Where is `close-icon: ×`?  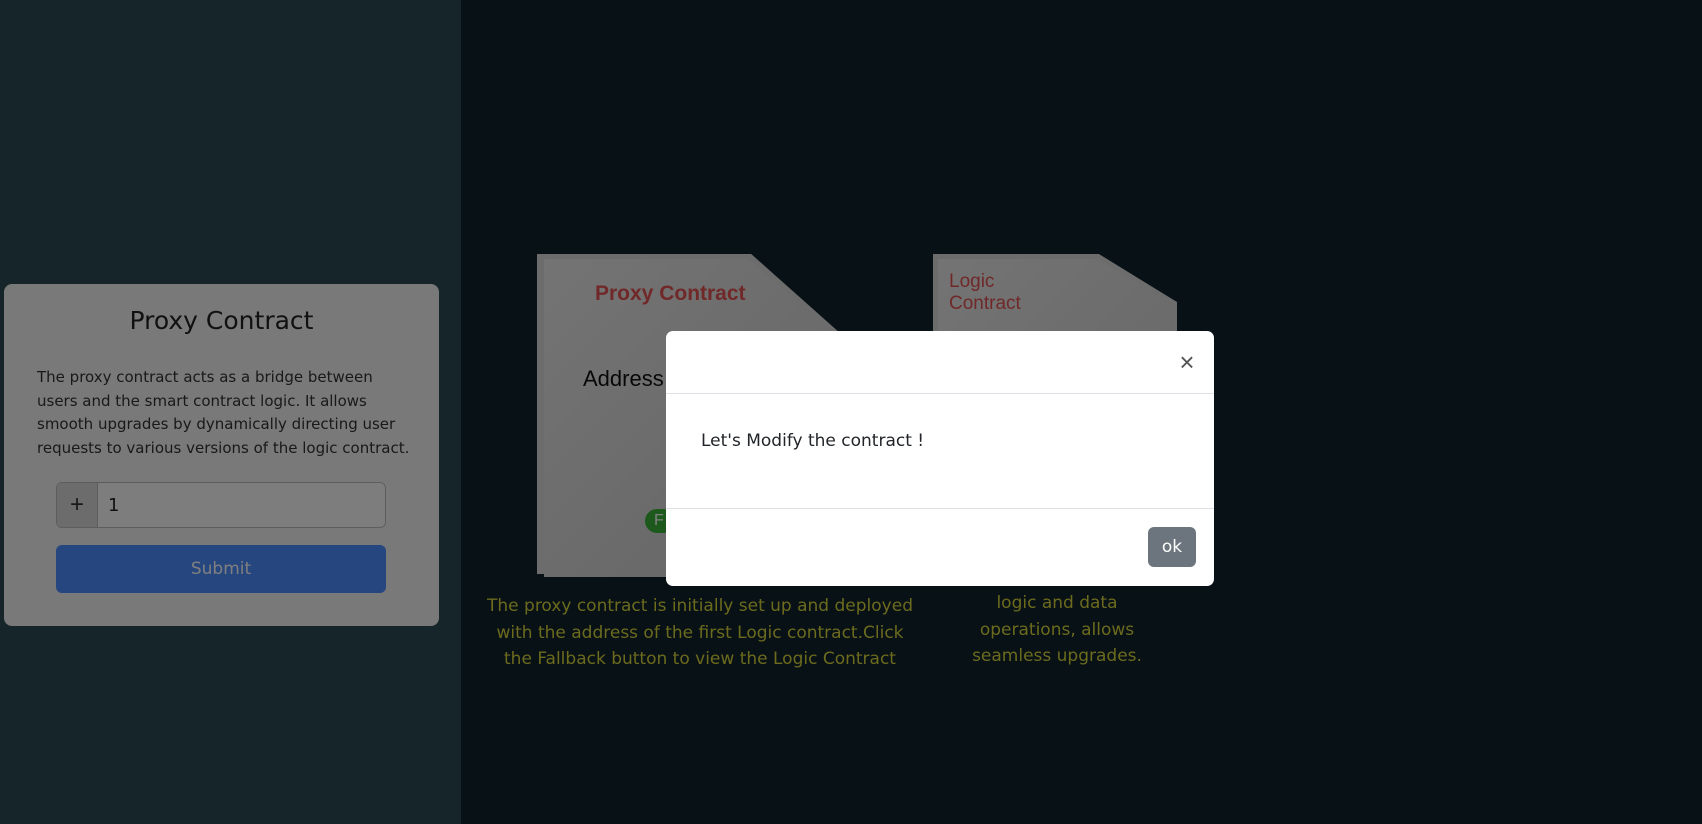
close-icon: × is located at coordinates (1187, 362).